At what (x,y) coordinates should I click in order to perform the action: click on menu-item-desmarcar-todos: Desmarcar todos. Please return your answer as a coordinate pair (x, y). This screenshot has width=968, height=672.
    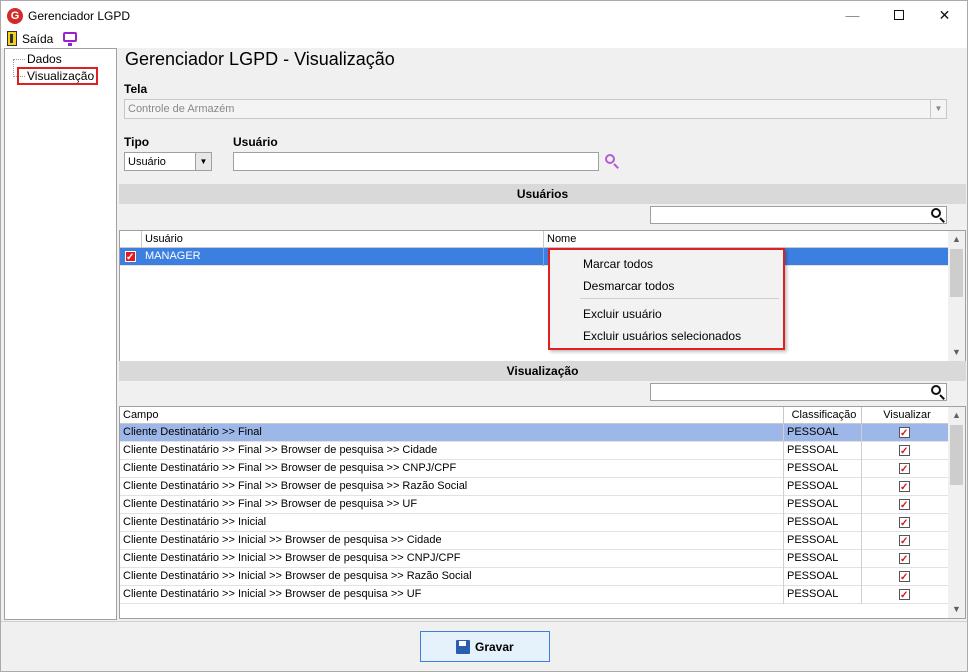
    Looking at the image, I should click on (628, 286).